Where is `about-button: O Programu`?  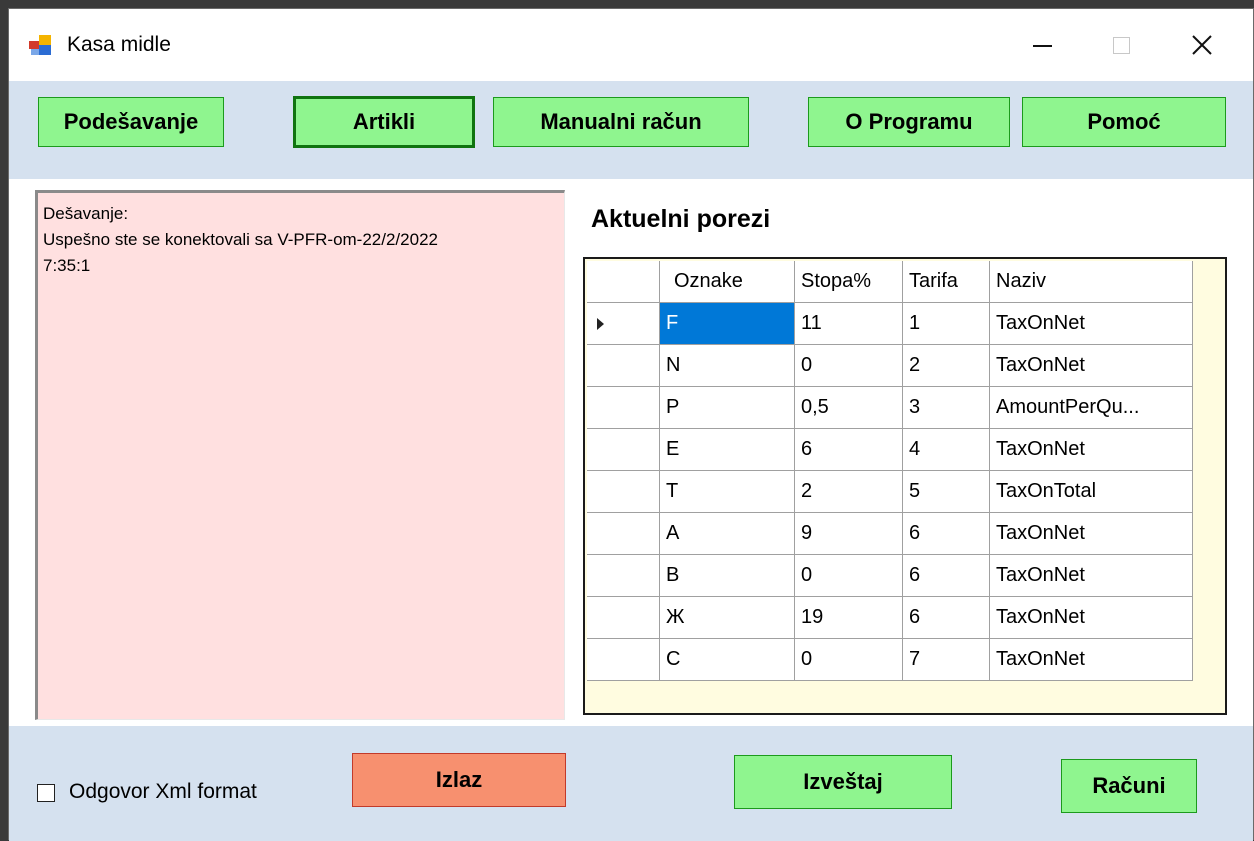 about-button: O Programu is located at coordinates (909, 122).